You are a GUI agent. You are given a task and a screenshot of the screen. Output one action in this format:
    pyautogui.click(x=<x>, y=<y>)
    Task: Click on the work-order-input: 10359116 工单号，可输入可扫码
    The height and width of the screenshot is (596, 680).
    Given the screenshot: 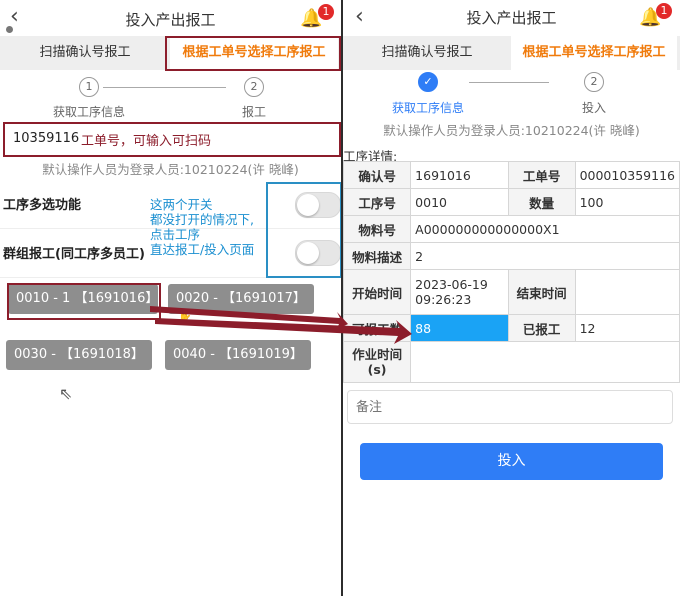 What is the action you would take?
    pyautogui.click(x=172, y=139)
    